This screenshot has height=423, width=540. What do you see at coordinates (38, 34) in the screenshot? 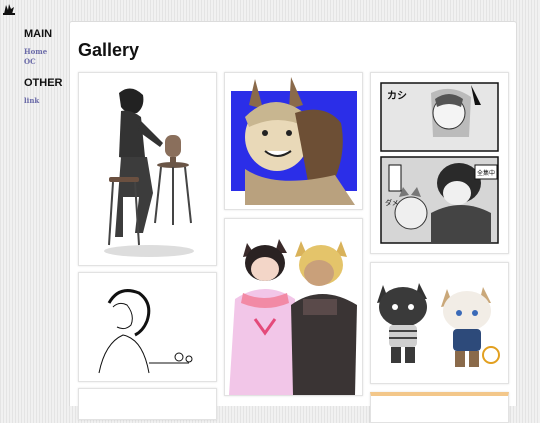
I see `sidebar-heading-main: MAIN` at bounding box center [38, 34].